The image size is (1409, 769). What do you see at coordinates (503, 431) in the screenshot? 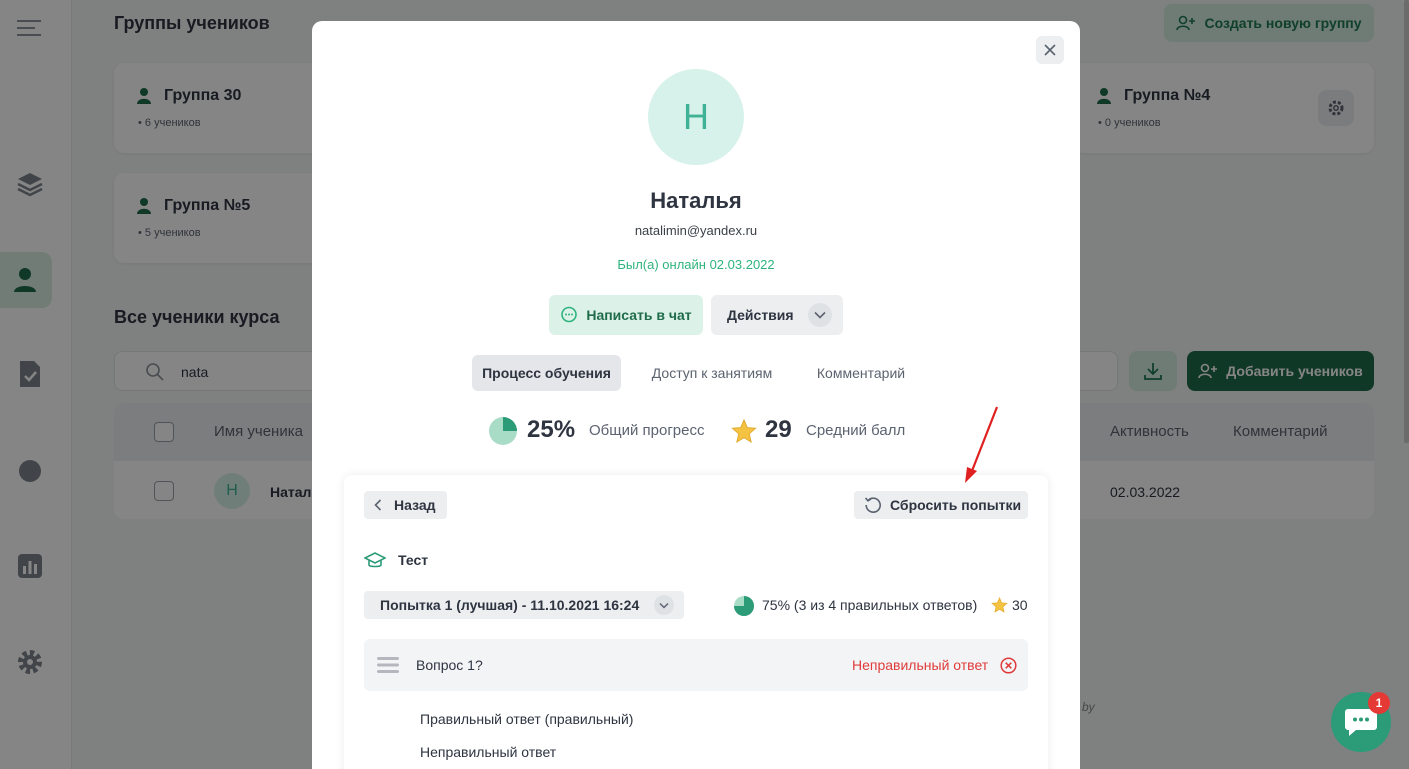
I see `progress-pie-icon` at bounding box center [503, 431].